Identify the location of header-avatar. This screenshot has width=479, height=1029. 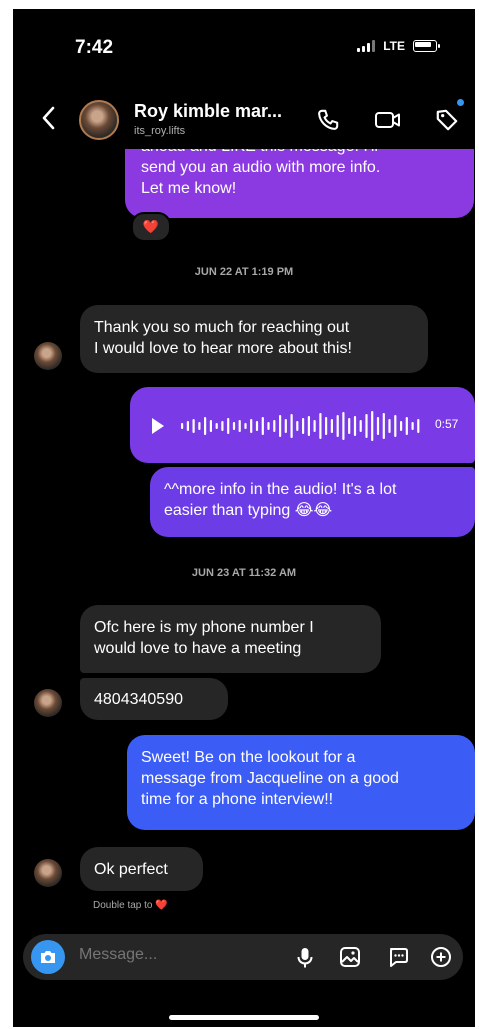
(99, 120).